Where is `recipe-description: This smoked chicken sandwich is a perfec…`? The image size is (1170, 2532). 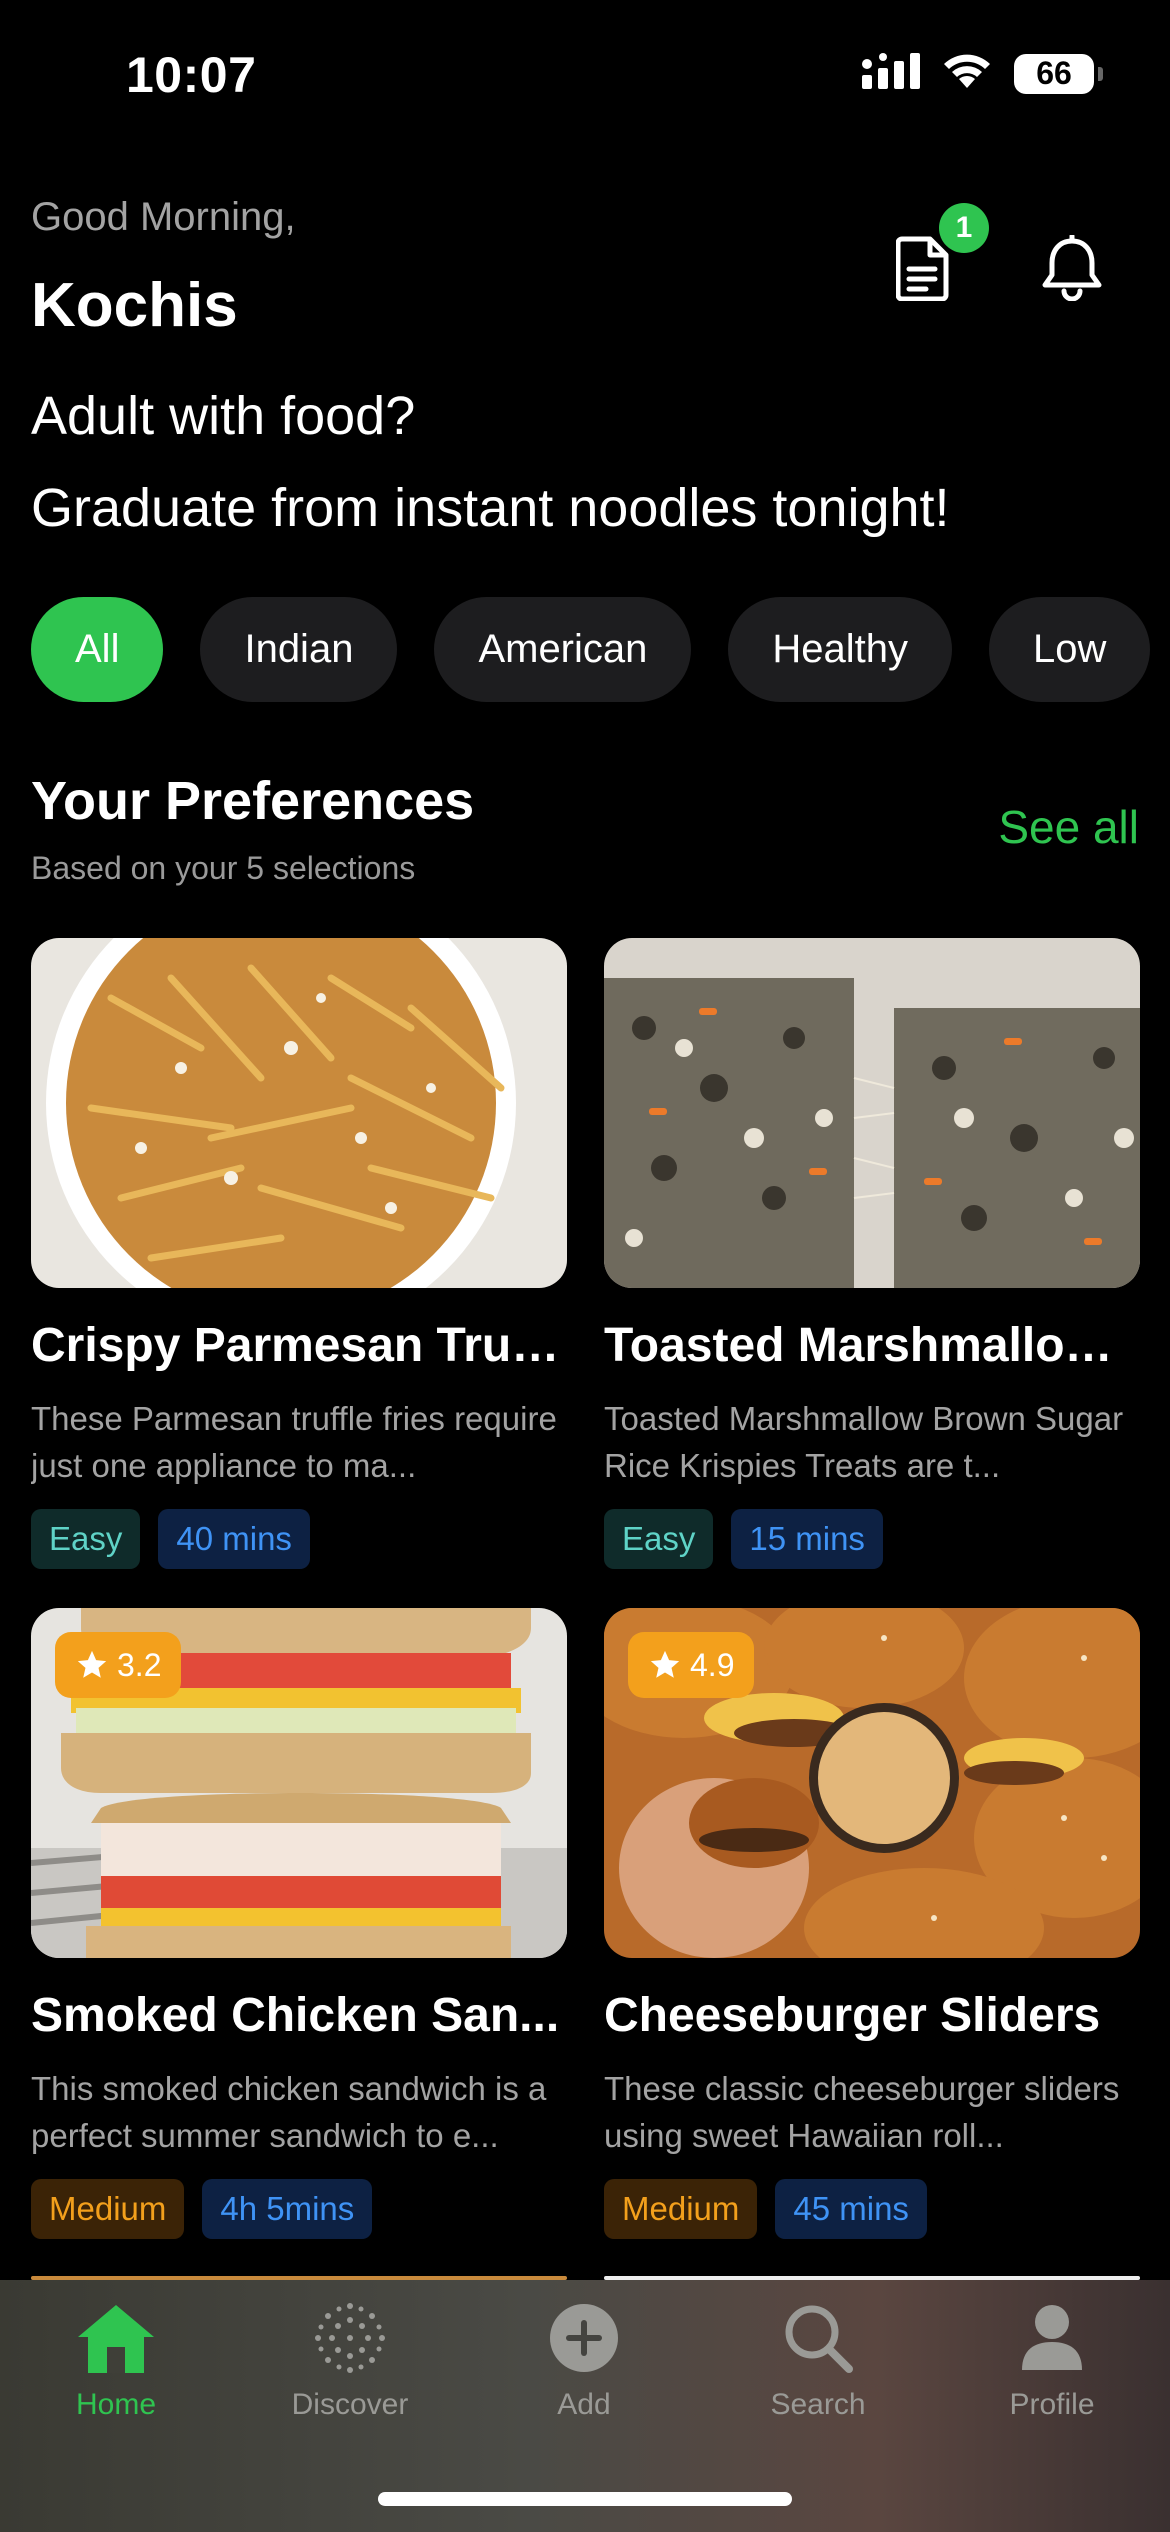 recipe-description: This smoked chicken sandwich is a perfec… is located at coordinates (289, 2112).